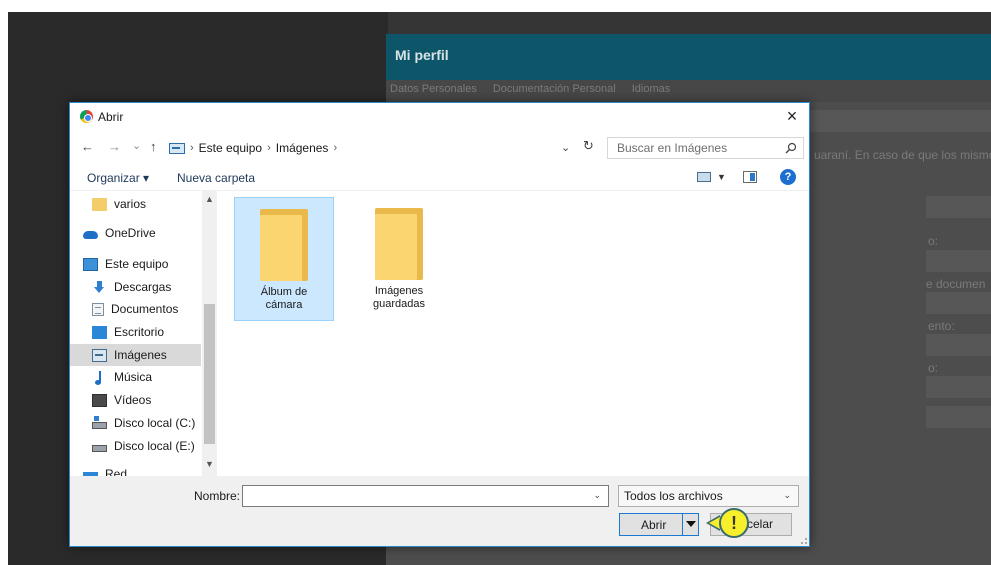 Image resolution: width=991 pixels, height=565 pixels. What do you see at coordinates (177, 148) in the screenshot?
I see `pictures-location-icon` at bounding box center [177, 148].